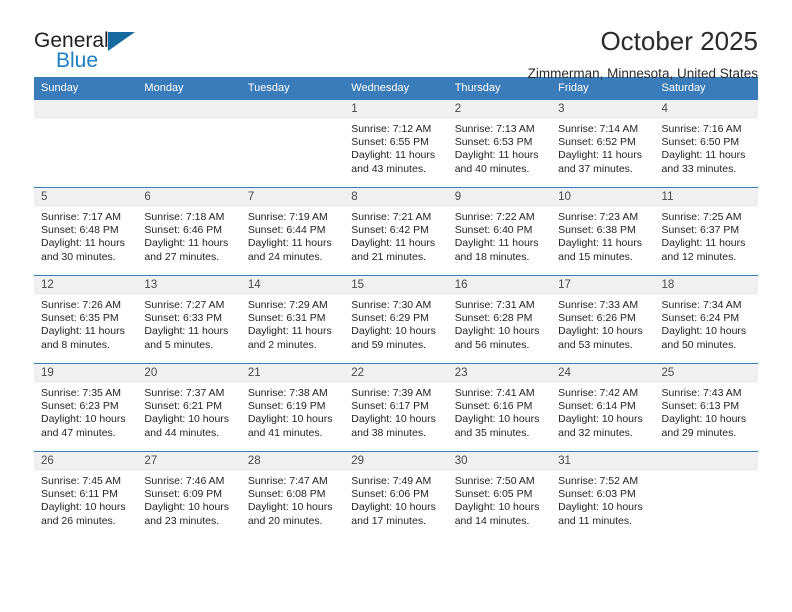 Image resolution: width=792 pixels, height=612 pixels. I want to click on daylight-text-line2: and 14 minutes., so click(492, 520).